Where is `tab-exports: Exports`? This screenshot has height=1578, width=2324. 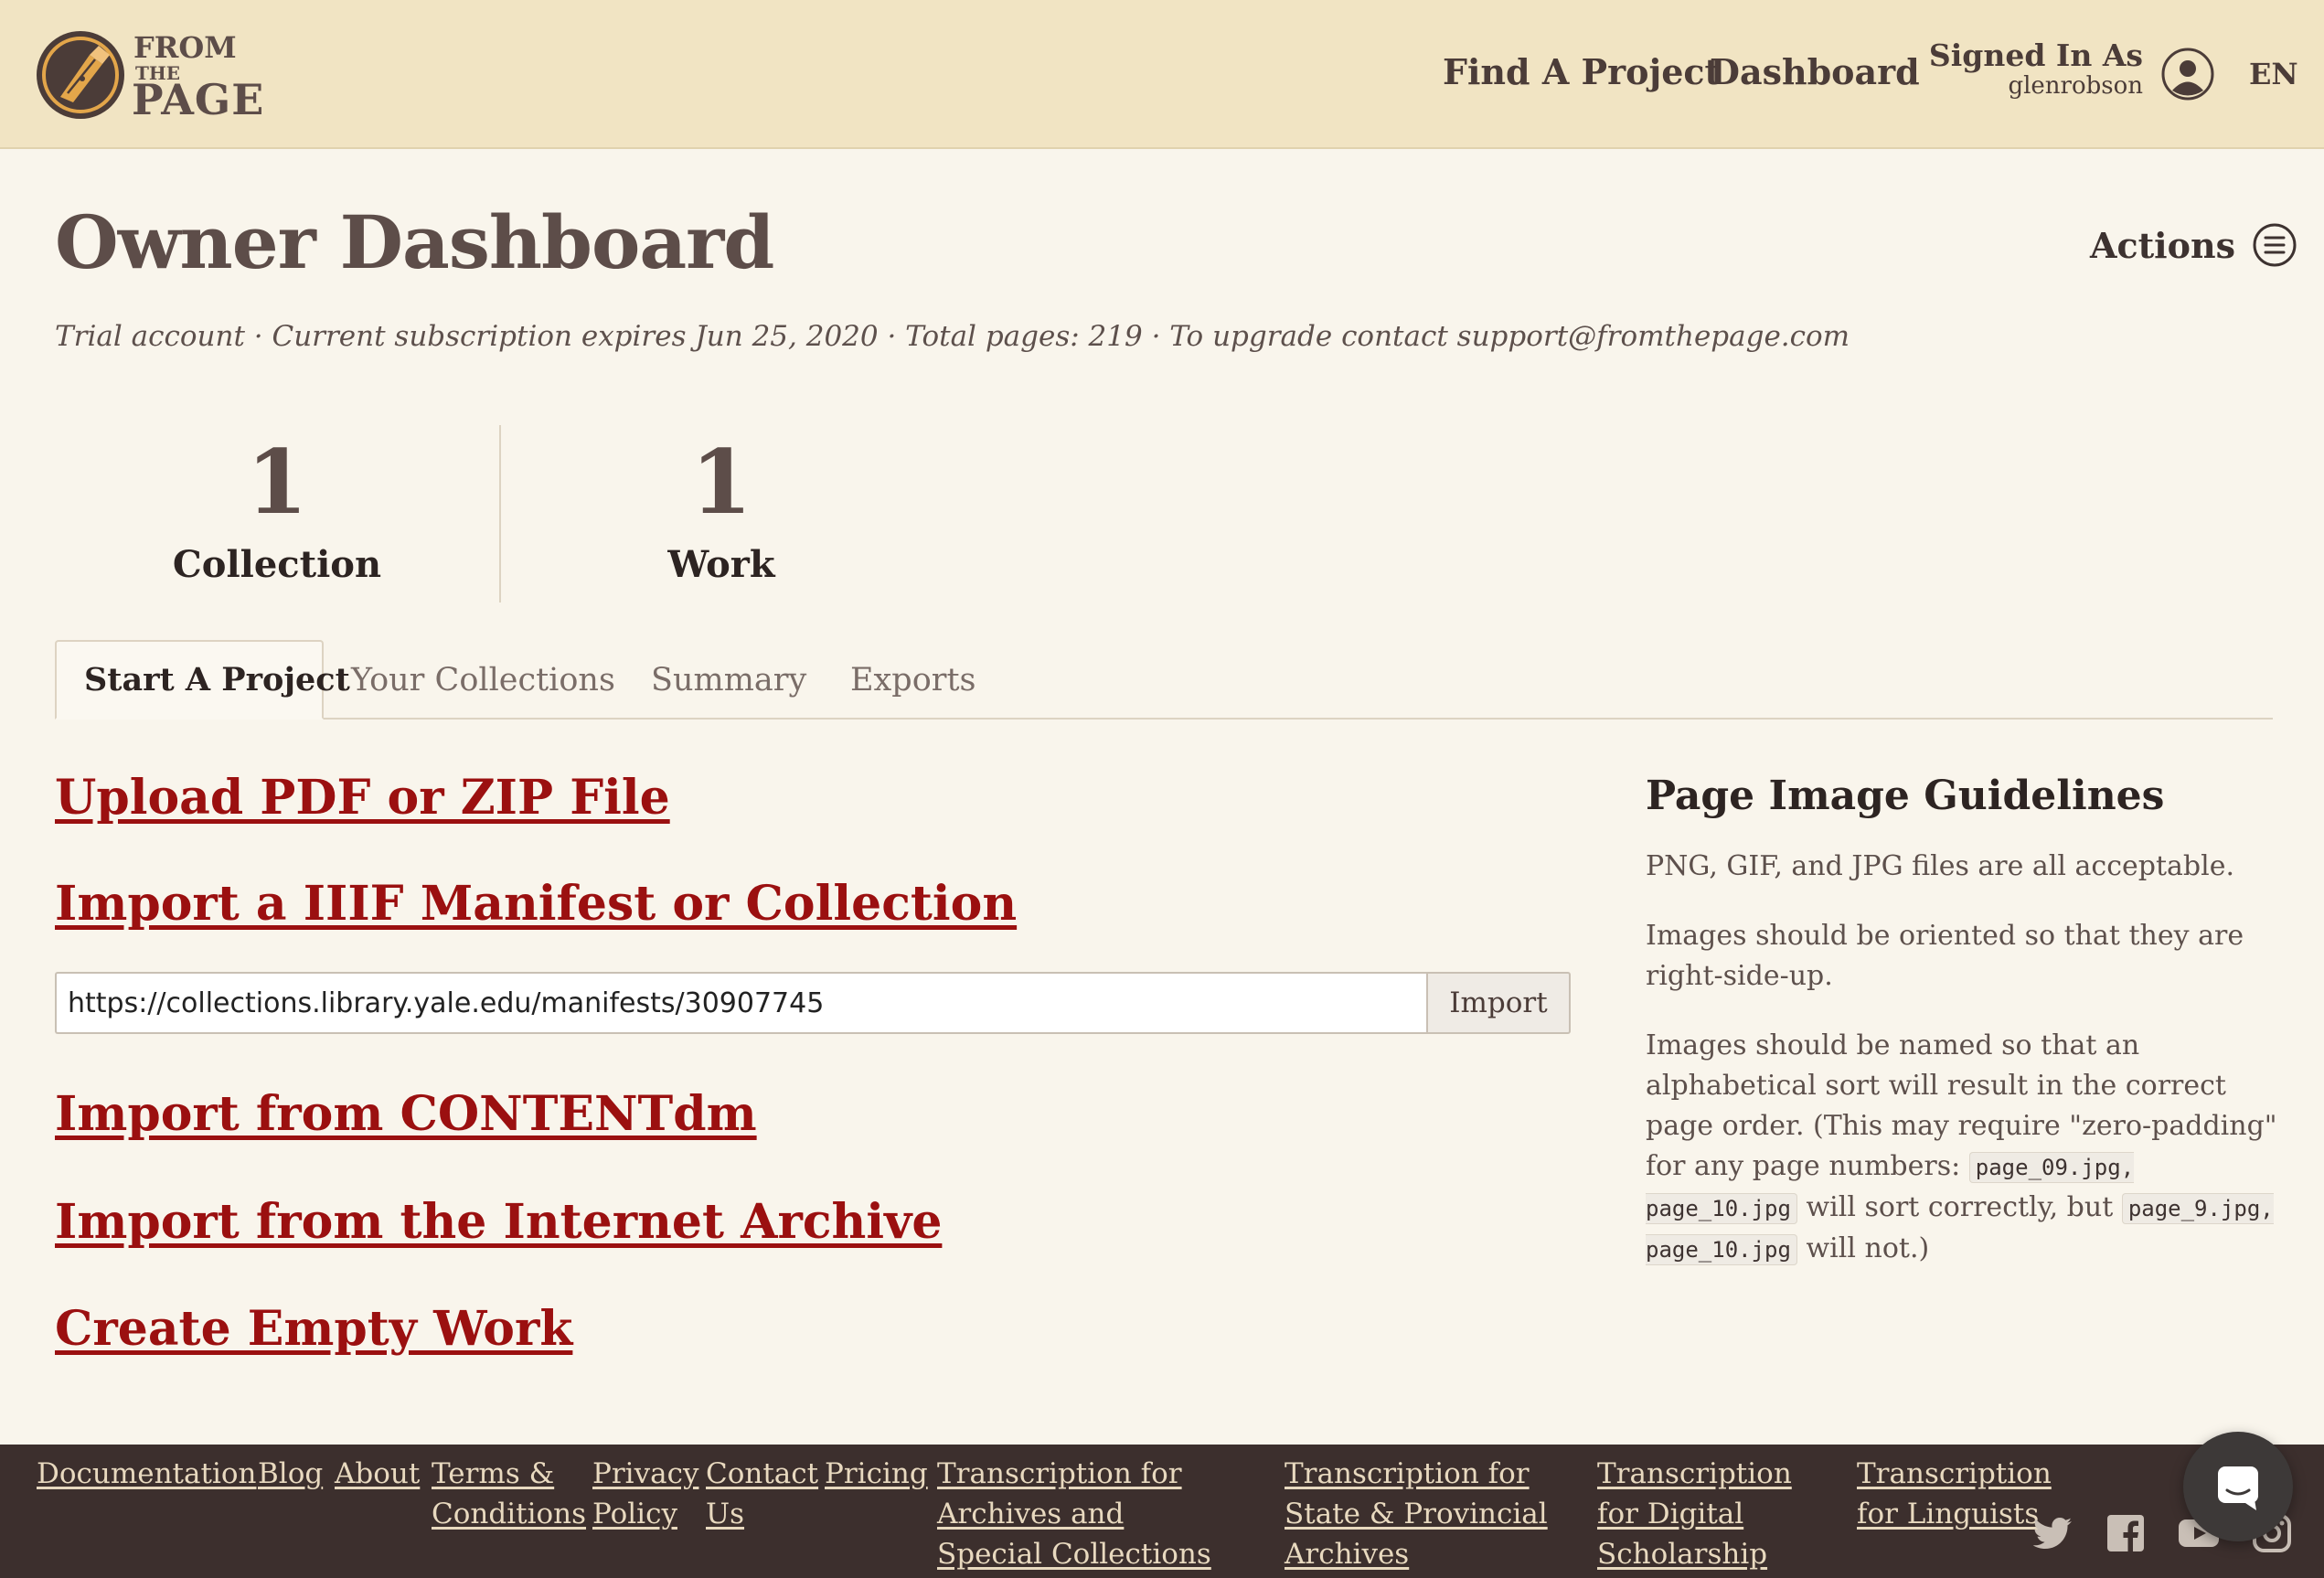 tab-exports: Exports is located at coordinates (913, 680).